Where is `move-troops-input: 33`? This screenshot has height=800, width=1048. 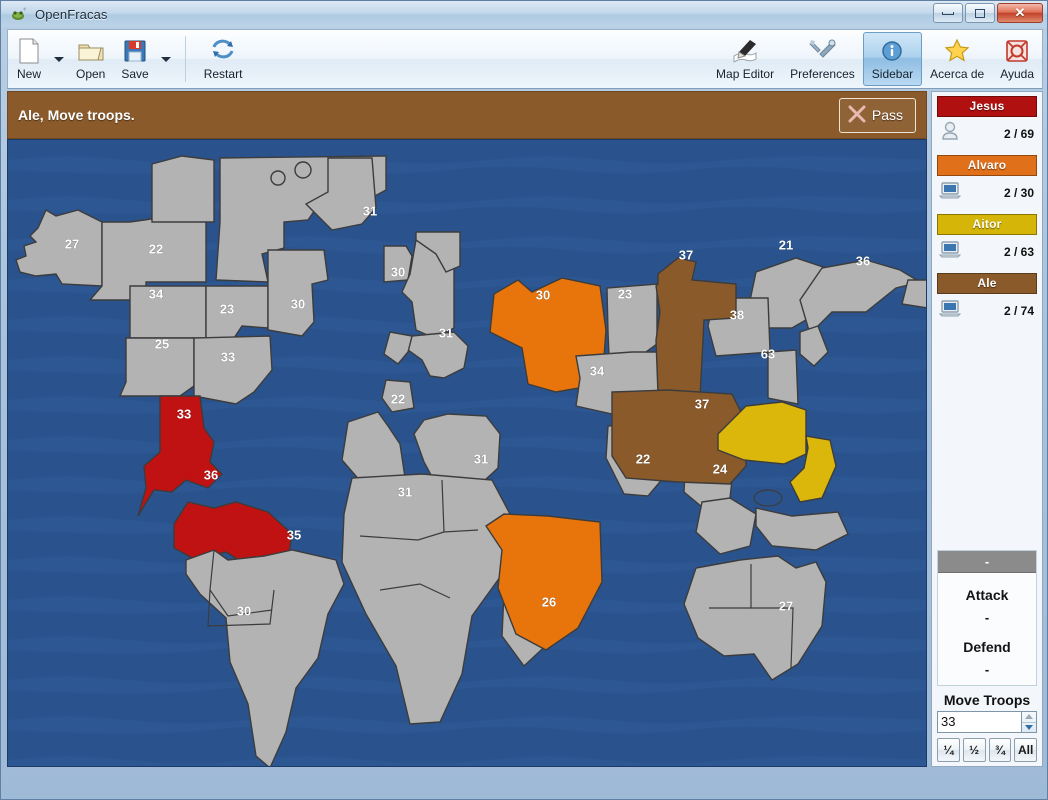
move-troops-input: 33 is located at coordinates (979, 722).